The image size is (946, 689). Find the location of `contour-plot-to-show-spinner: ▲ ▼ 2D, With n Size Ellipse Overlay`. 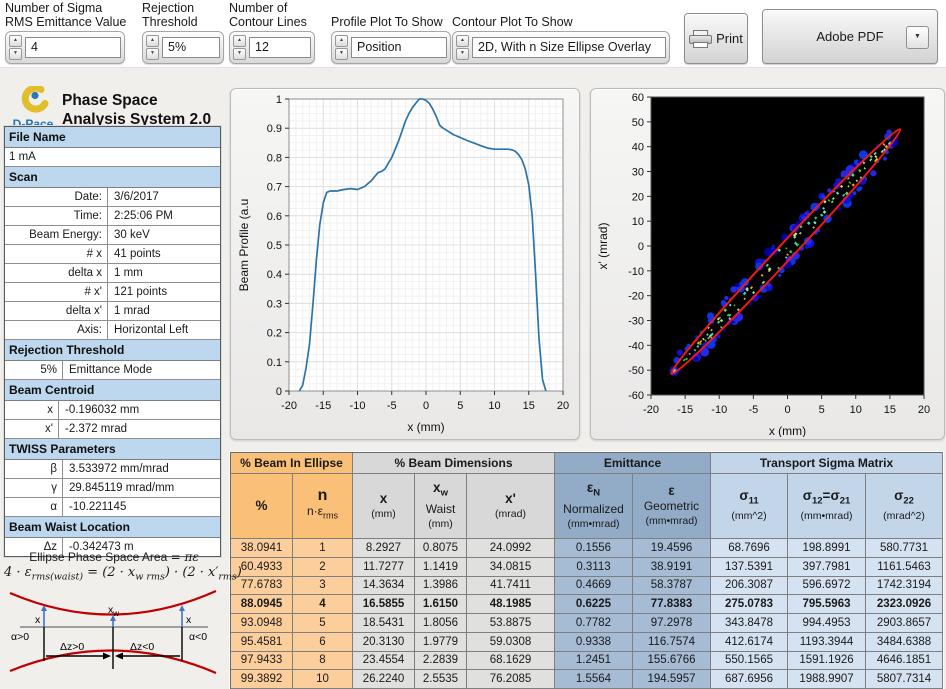

contour-plot-to-show-spinner: ▲ ▼ 2D, With n Size Ellipse Overlay is located at coordinates (561, 47).